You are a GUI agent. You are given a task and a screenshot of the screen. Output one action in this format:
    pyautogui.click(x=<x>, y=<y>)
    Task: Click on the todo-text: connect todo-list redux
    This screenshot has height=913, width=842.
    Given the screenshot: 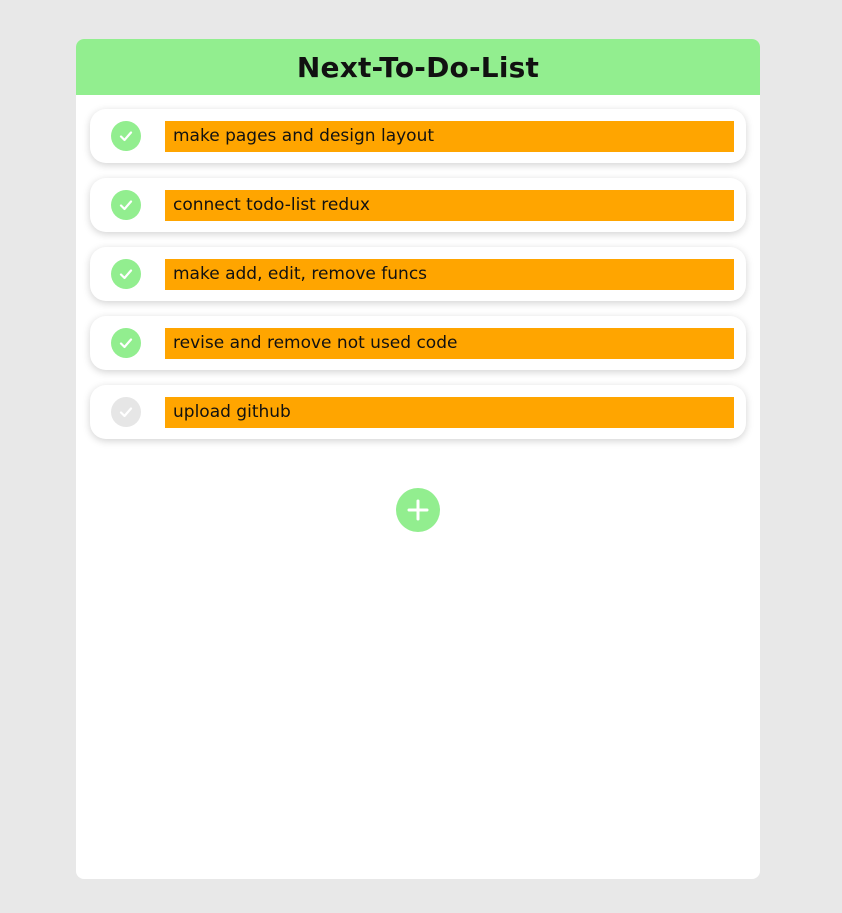 What is the action you would take?
    pyautogui.click(x=449, y=205)
    